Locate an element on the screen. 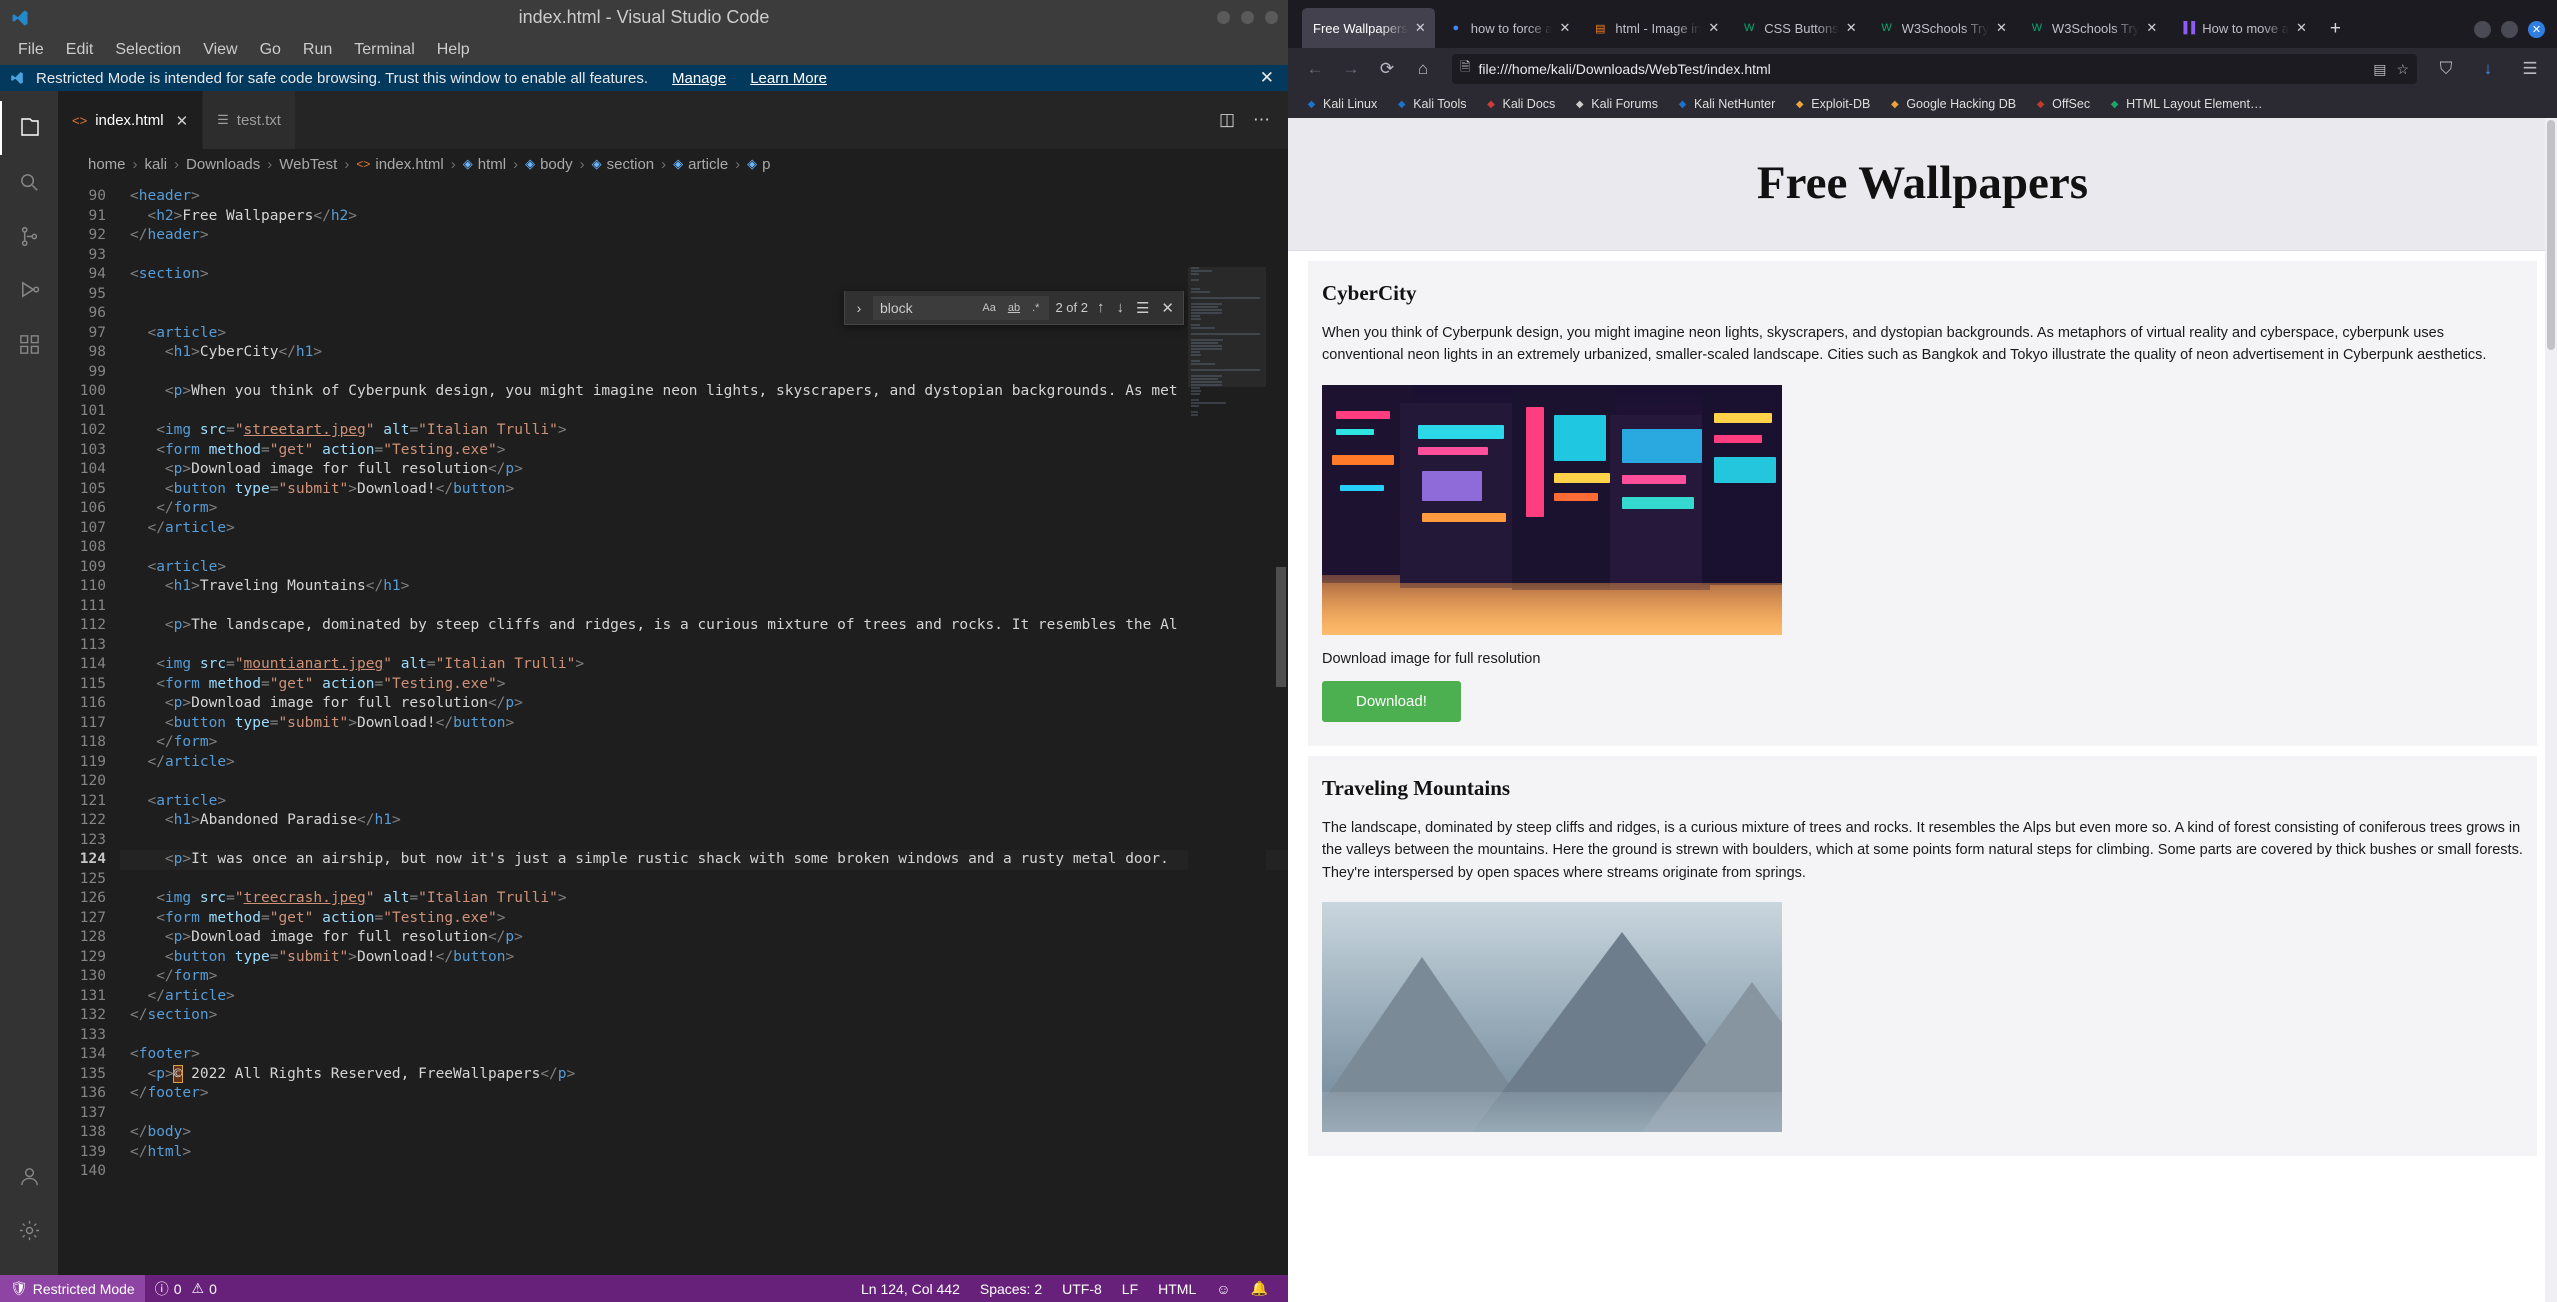  browser-tab-0: Free Wallpapers ✕ is located at coordinates (1368, 28).